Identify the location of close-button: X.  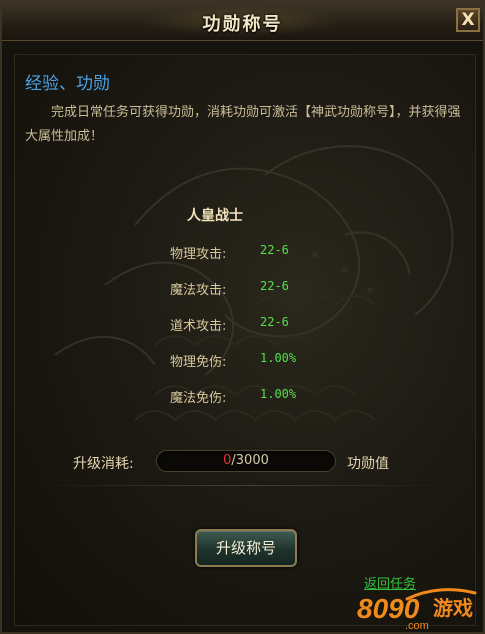
(468, 20).